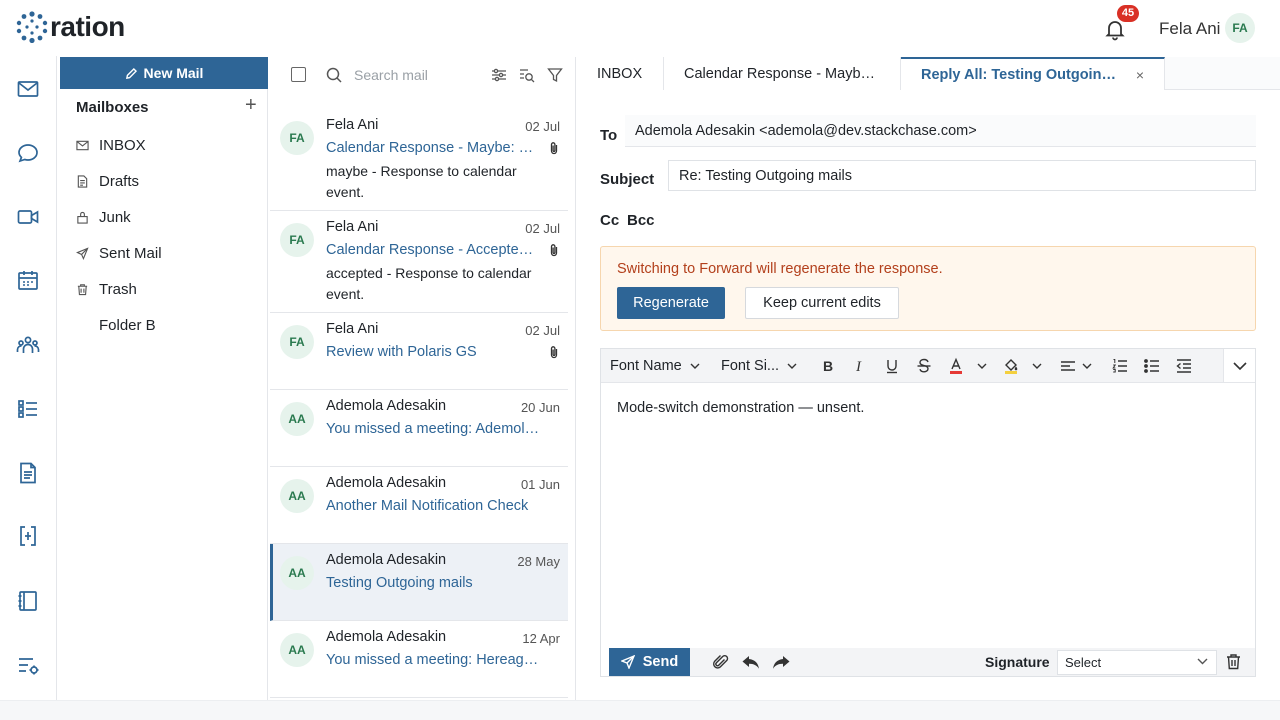 The width and height of the screenshot is (1280, 720). Describe the element at coordinates (28, 345) in the screenshot. I see `people-icon` at that location.